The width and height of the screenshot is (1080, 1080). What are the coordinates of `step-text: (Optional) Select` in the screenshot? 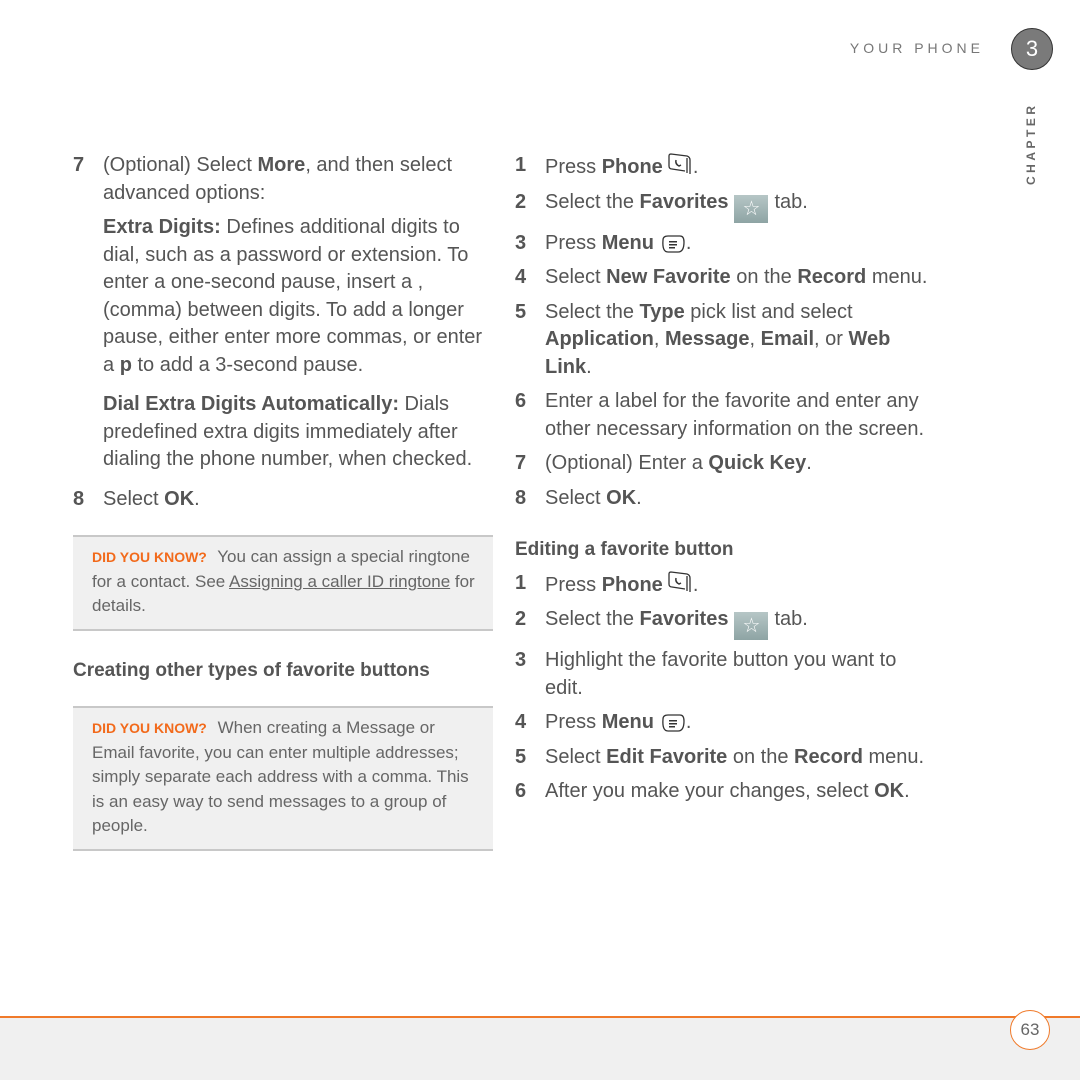 It's located at (180, 165).